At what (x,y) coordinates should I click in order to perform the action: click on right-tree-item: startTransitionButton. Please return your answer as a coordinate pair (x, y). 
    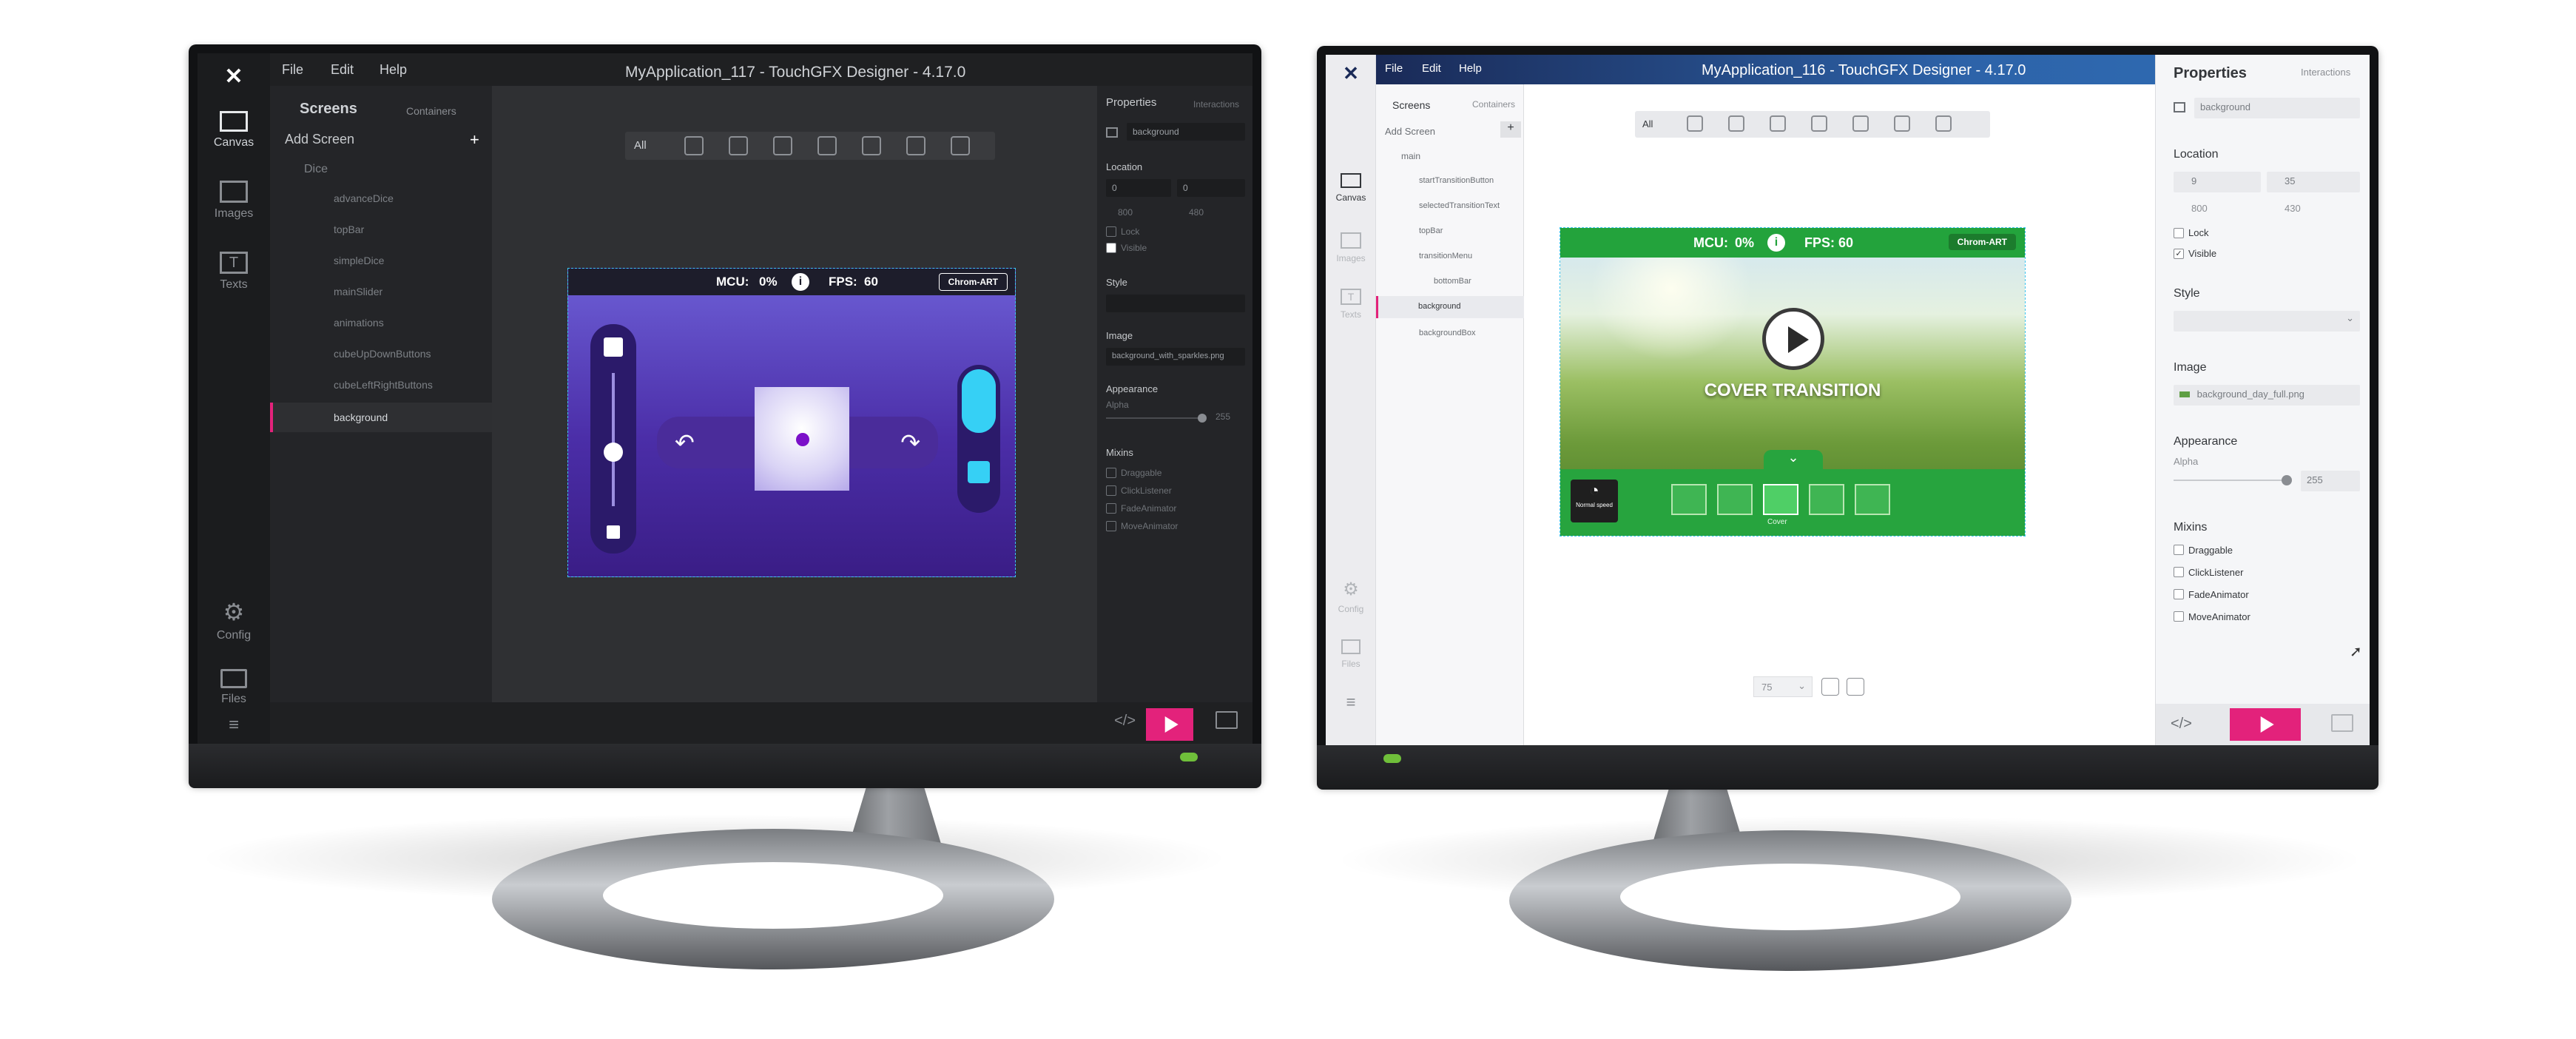
    Looking at the image, I should click on (1456, 180).